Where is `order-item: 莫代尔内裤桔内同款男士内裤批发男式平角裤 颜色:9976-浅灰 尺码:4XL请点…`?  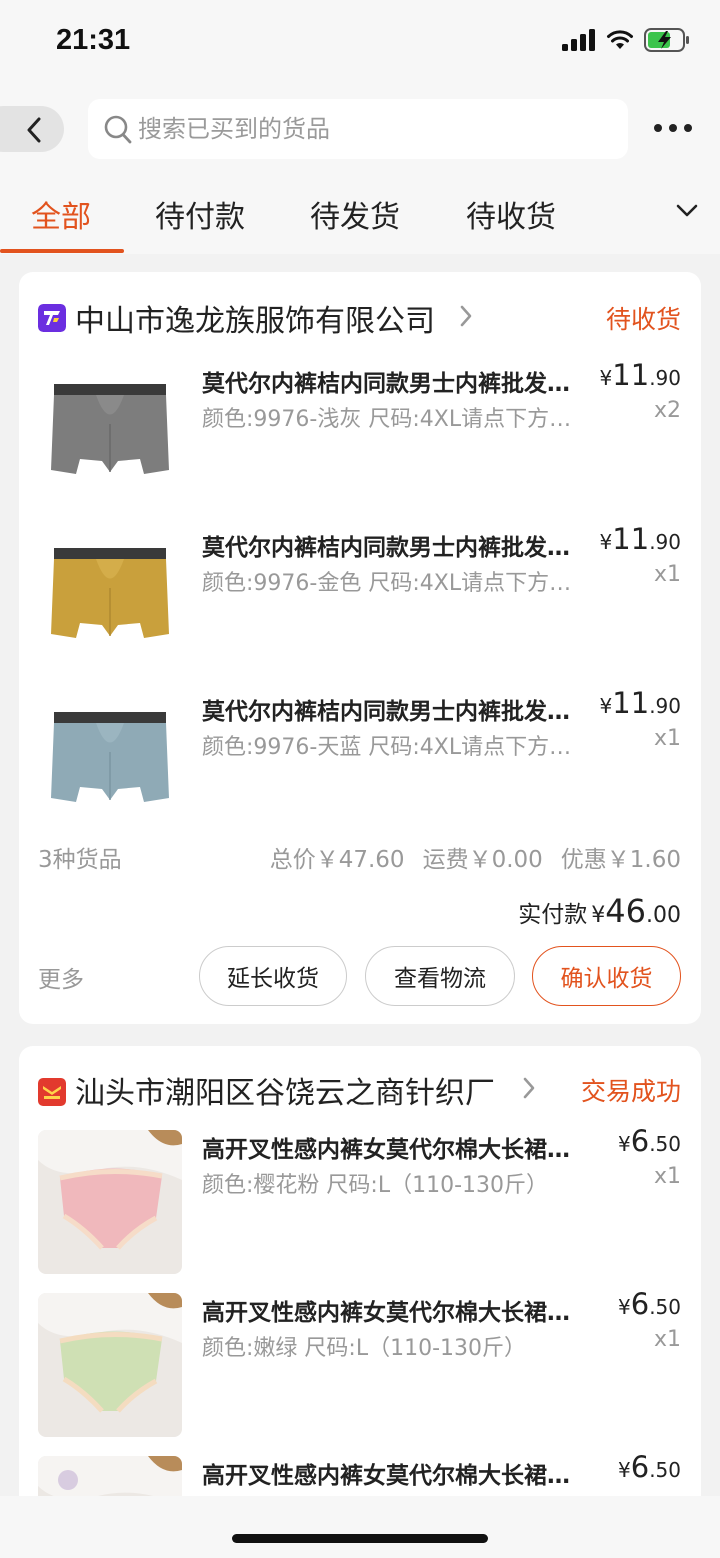 order-item: 莫代尔内裤桔内同款男士内裤批发男式平角裤 颜色:9976-浅灰 尺码:4XL请点… is located at coordinates (360, 436).